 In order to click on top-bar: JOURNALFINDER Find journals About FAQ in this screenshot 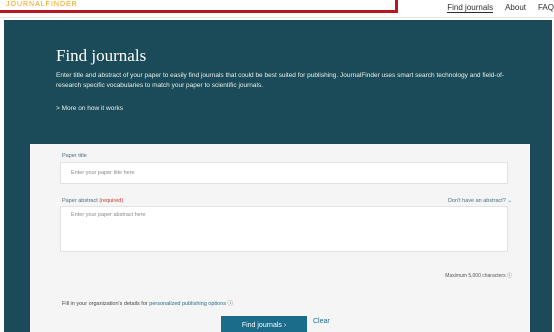, I will do `click(277, 9)`.